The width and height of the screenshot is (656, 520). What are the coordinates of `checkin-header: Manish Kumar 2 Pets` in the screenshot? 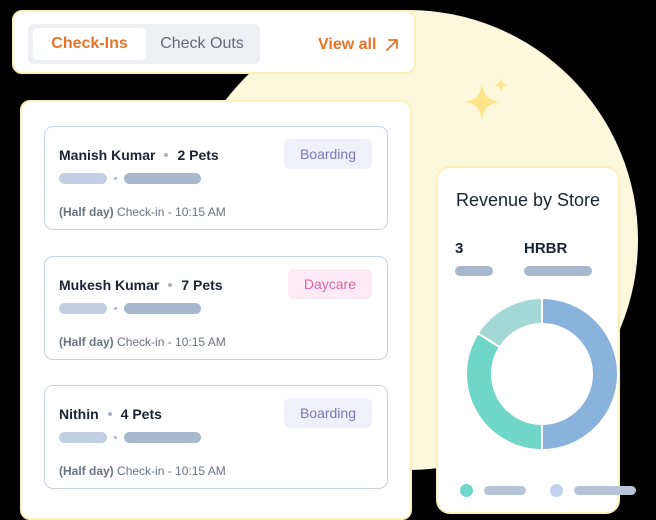 It's located at (139, 155).